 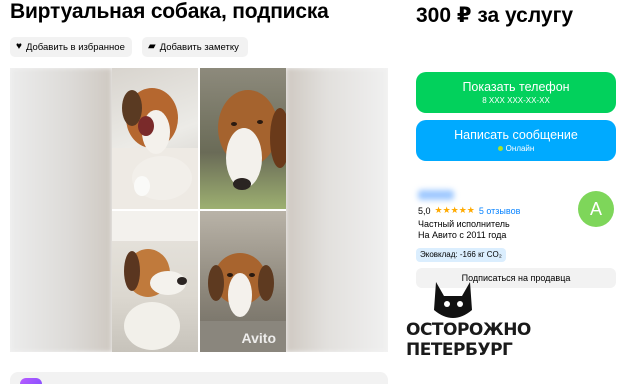 What do you see at coordinates (500, 149) in the screenshot?
I see `online-dot-icon` at bounding box center [500, 149].